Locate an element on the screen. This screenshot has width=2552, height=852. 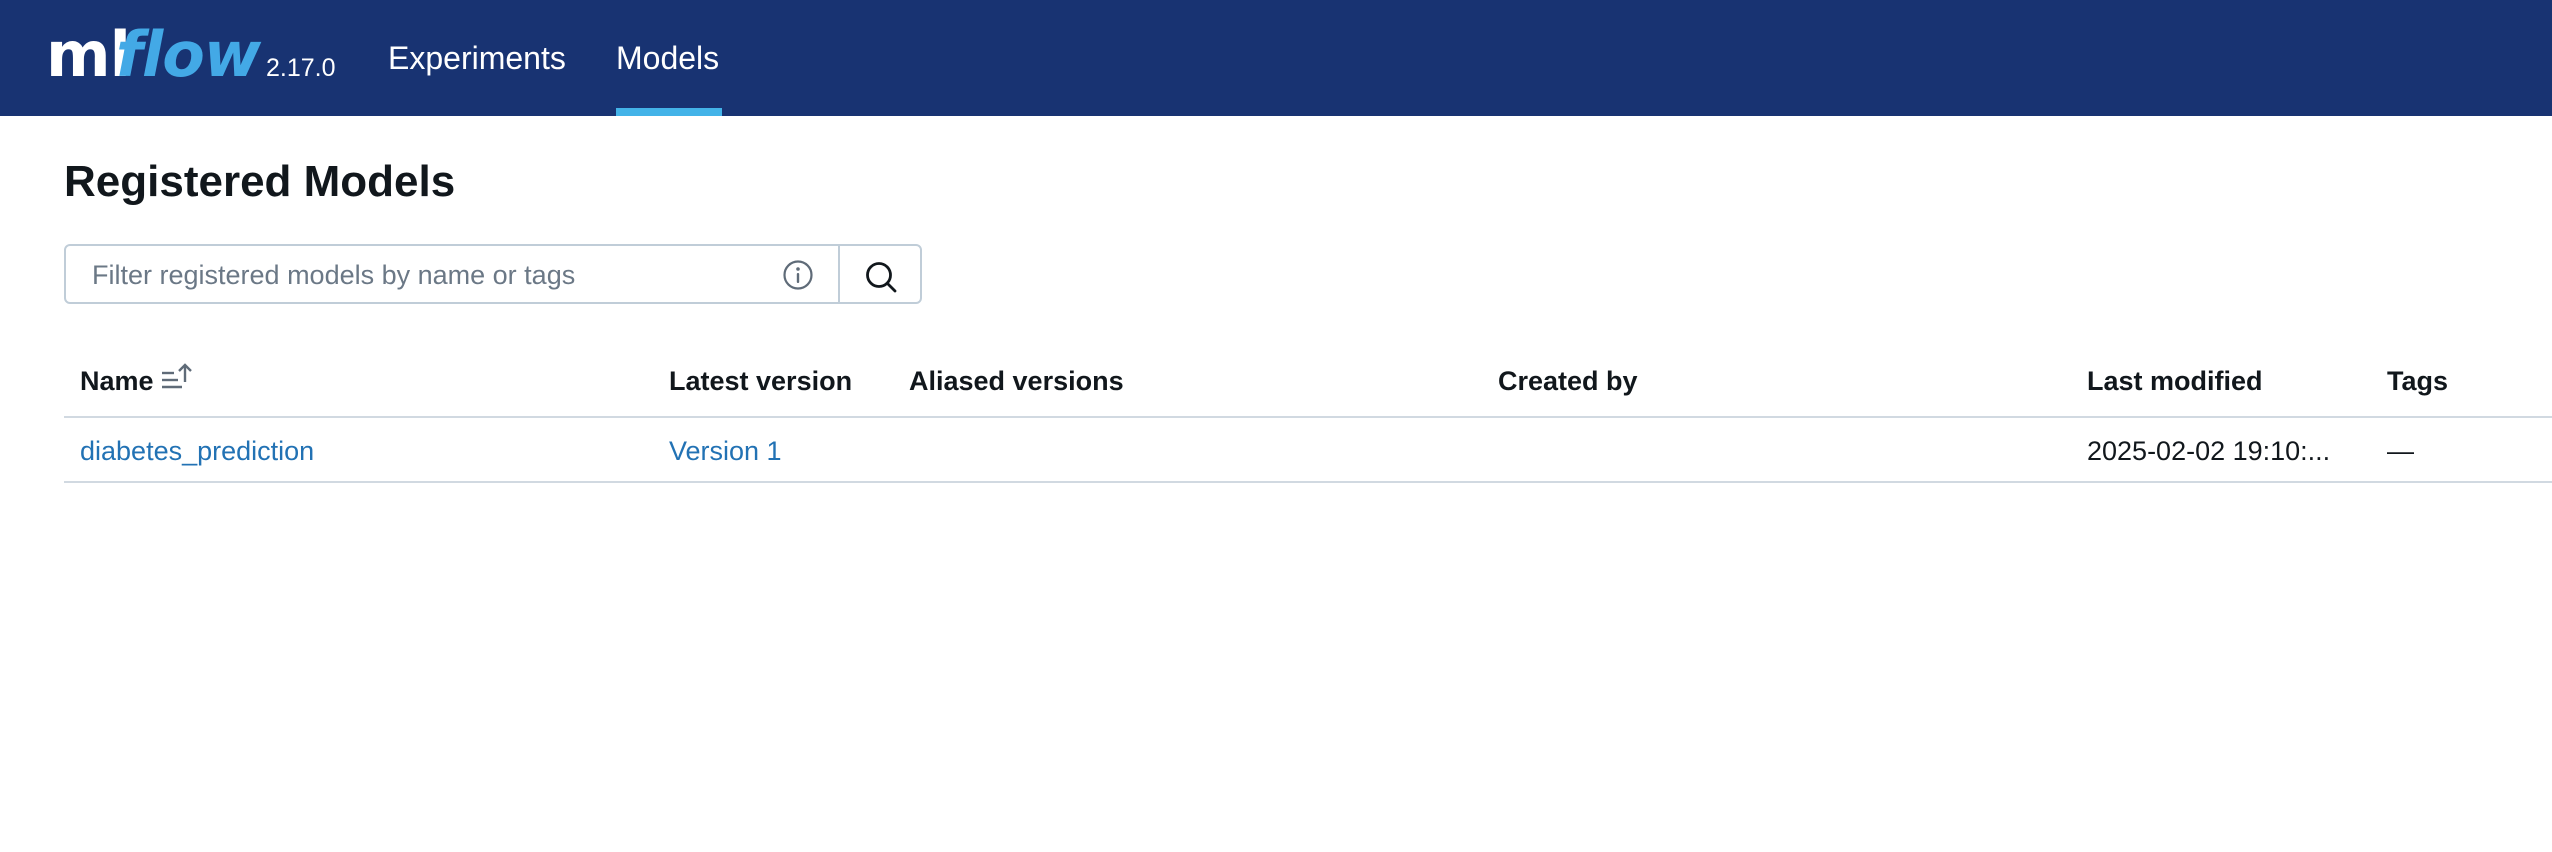
search-container is located at coordinates (452, 274).